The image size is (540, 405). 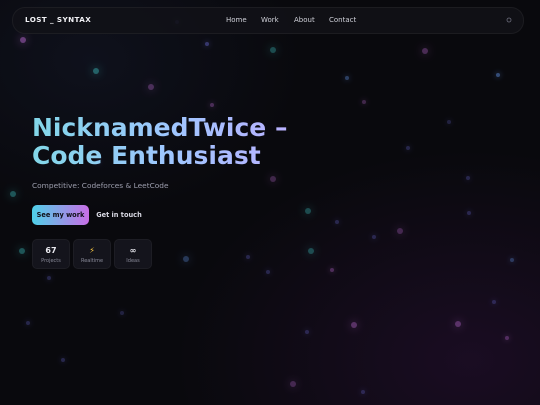 What do you see at coordinates (51, 250) in the screenshot?
I see `stat-value: 67` at bounding box center [51, 250].